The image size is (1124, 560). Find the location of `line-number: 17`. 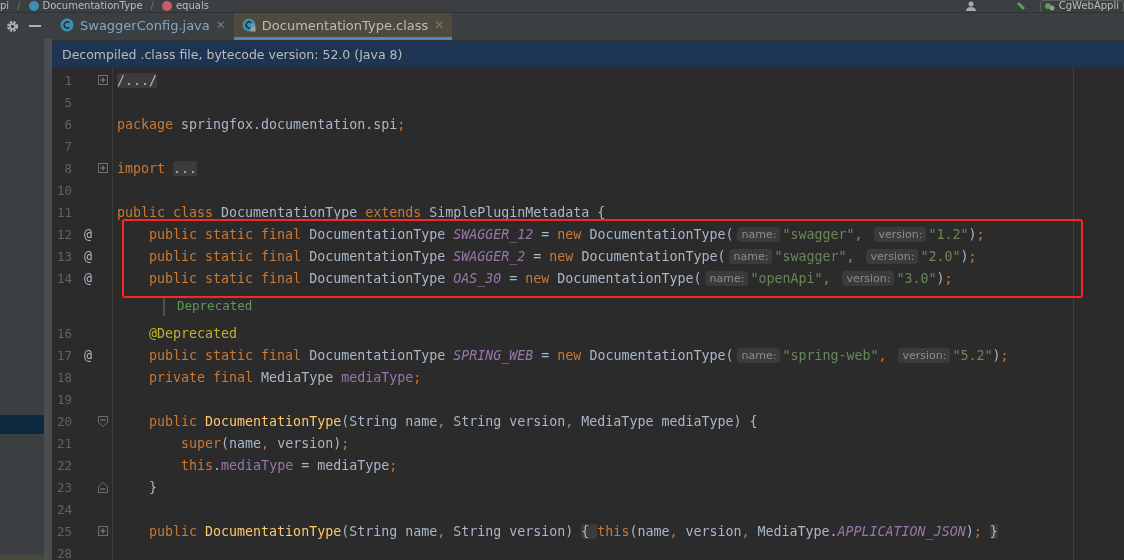

line-number: 17 is located at coordinates (63, 355).